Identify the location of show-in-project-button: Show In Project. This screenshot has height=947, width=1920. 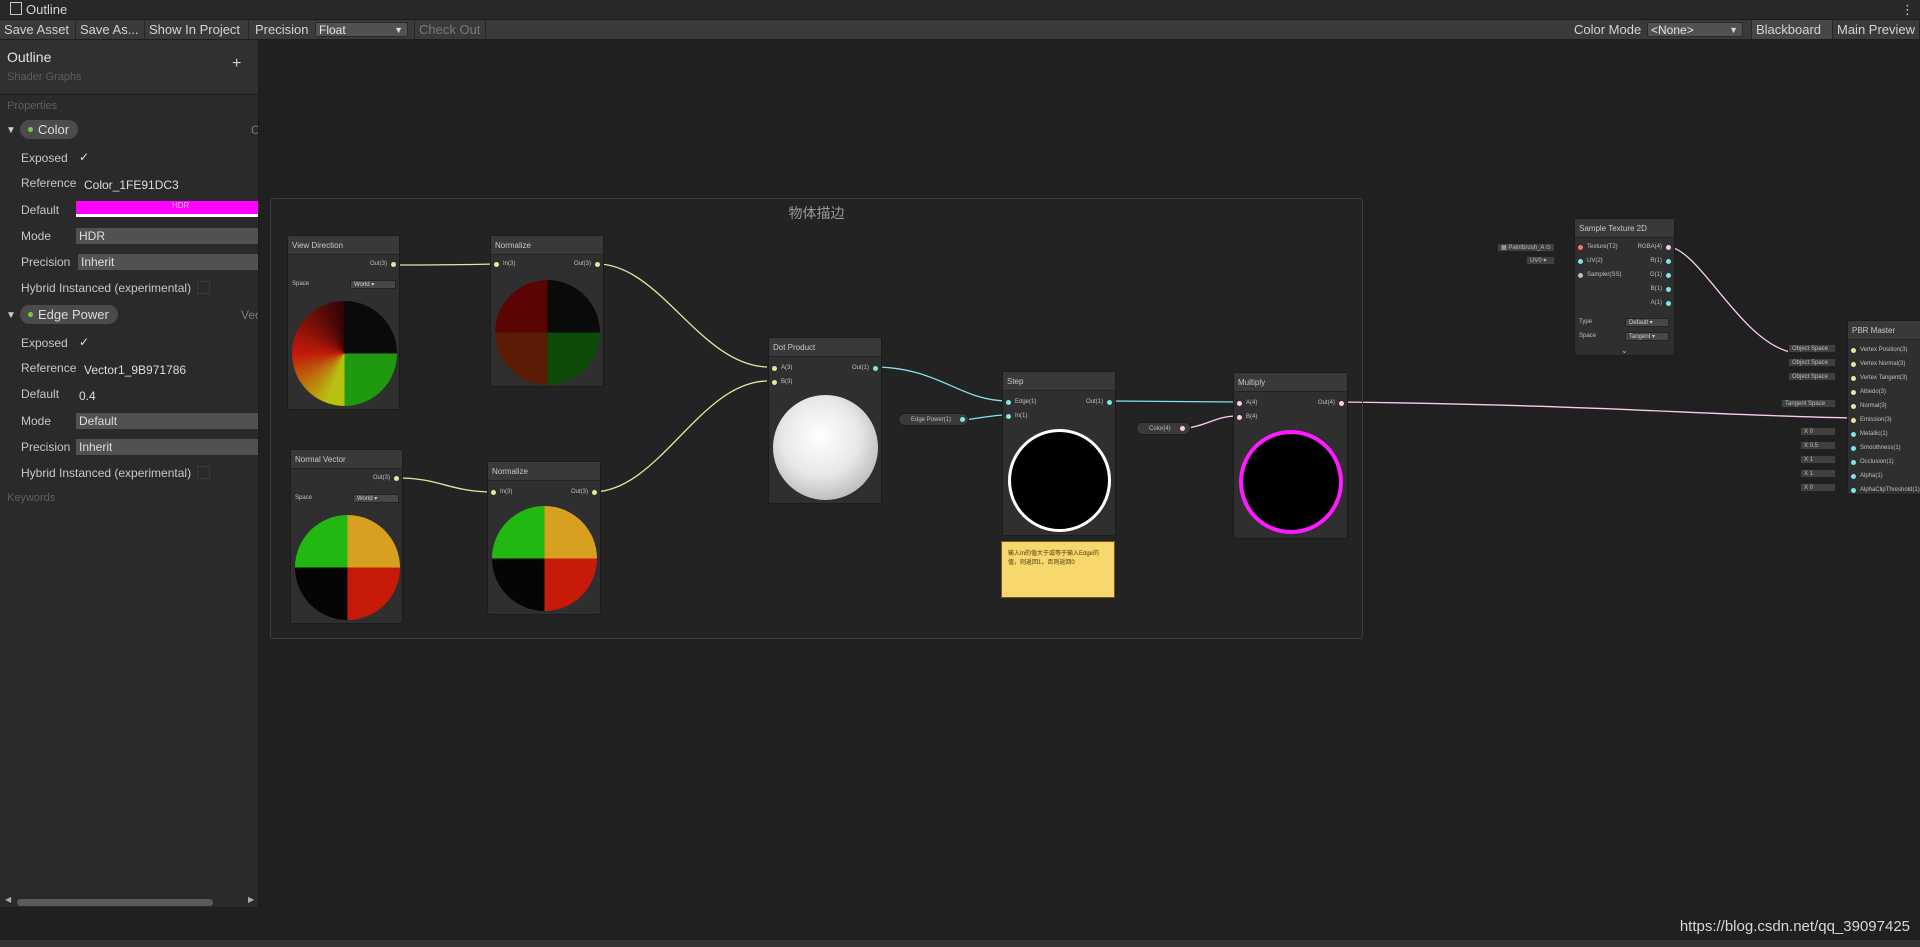
(197, 29).